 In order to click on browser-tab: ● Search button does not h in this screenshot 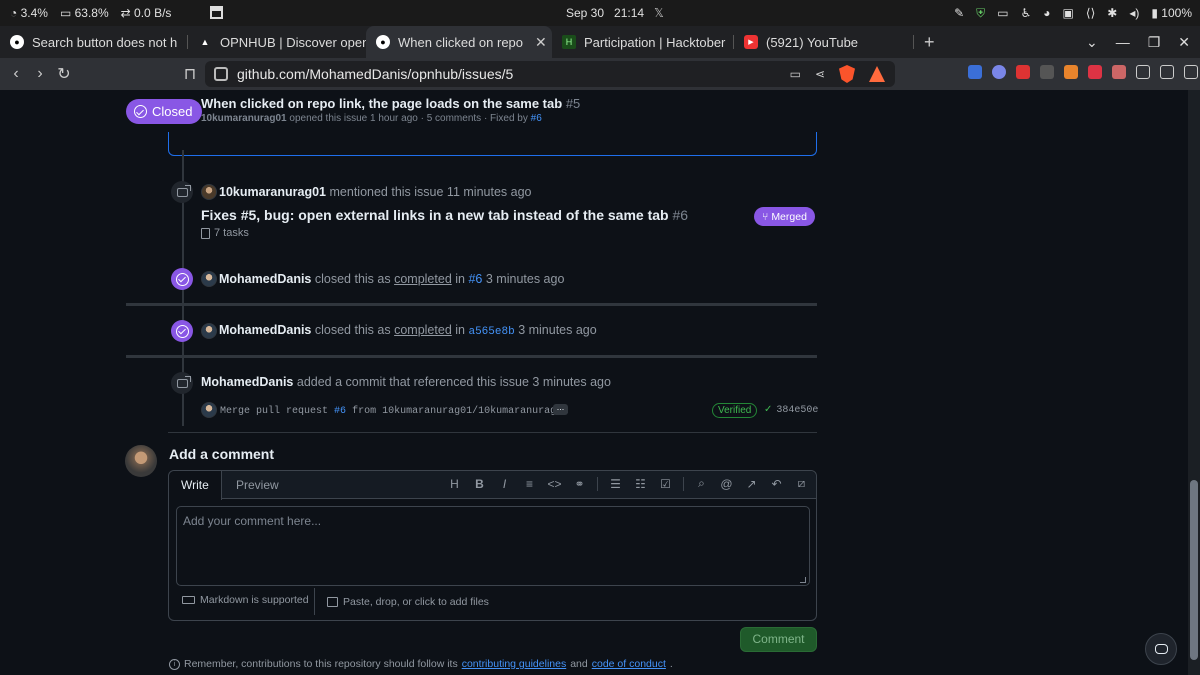, I will do `click(94, 42)`.